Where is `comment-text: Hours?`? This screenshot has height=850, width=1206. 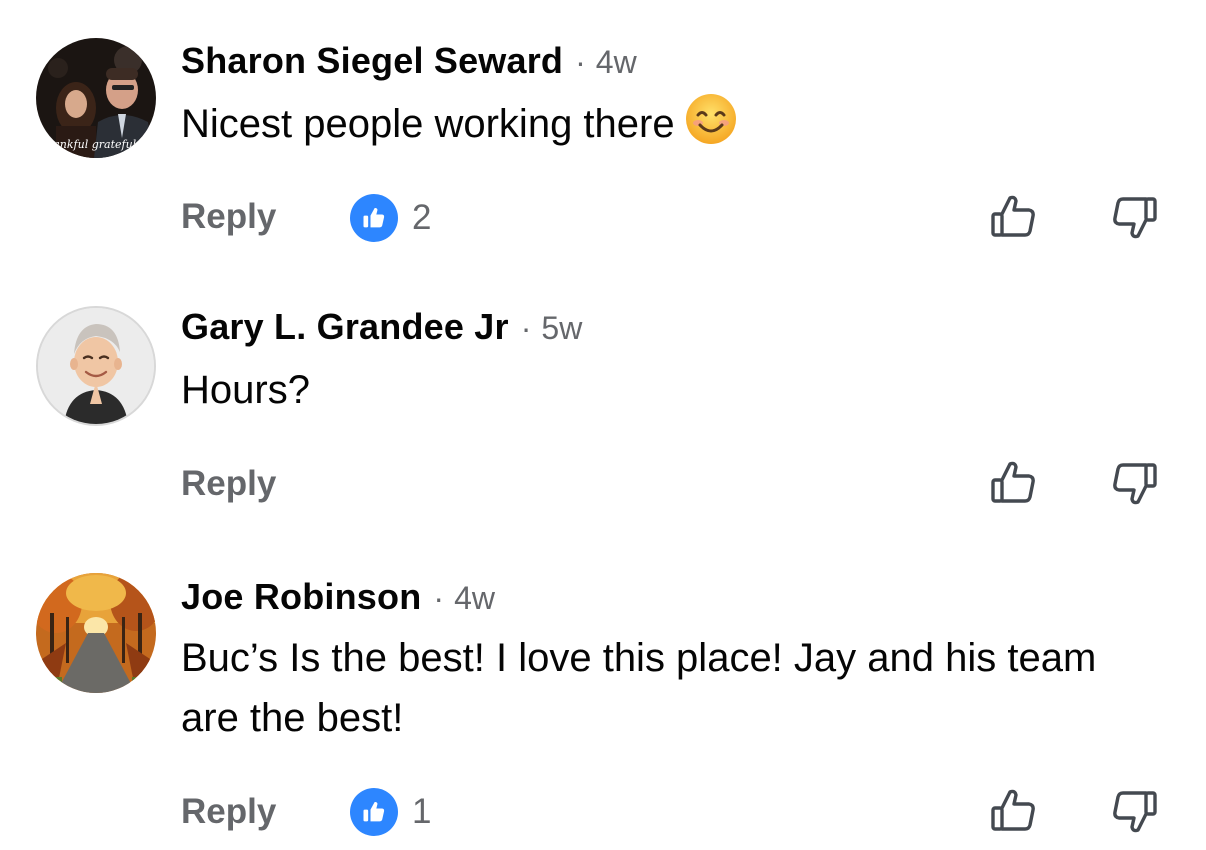
comment-text: Hours? is located at coordinates (245, 390).